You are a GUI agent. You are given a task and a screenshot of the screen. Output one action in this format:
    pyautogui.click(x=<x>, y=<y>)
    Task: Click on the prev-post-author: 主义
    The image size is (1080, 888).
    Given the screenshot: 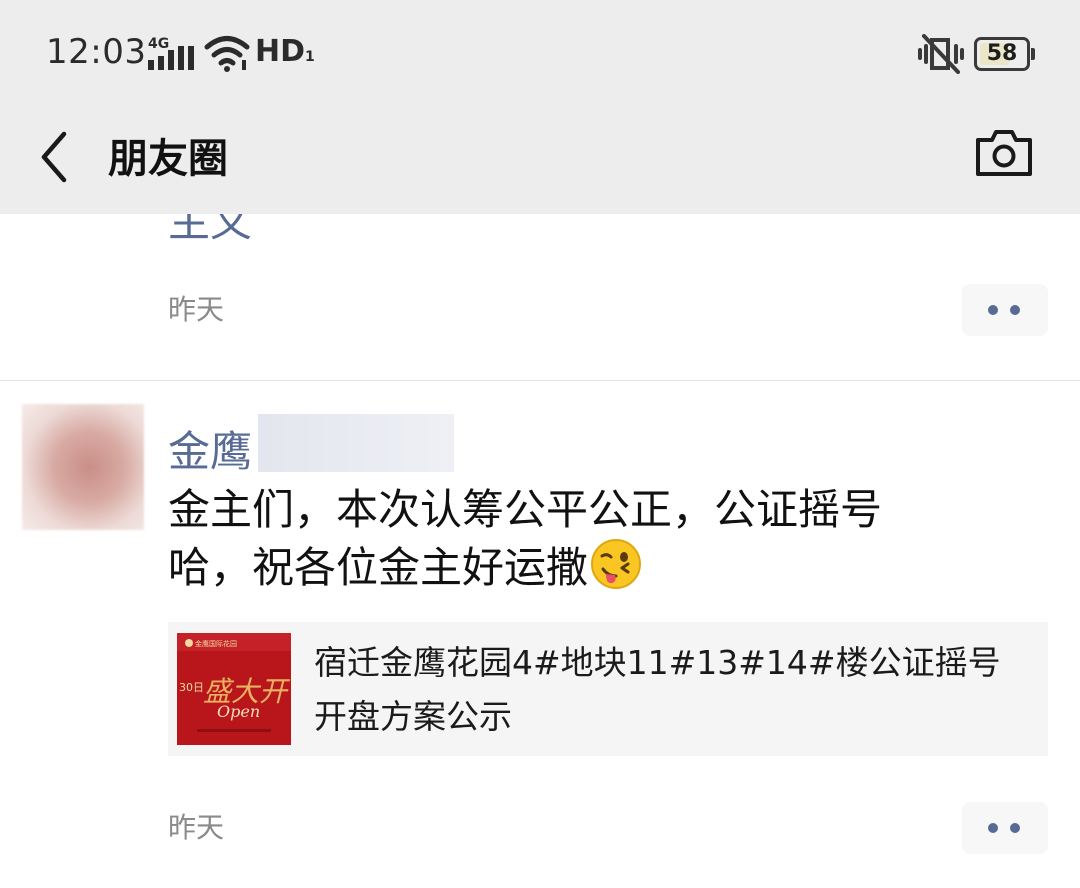 What is the action you would take?
    pyautogui.click(x=210, y=231)
    